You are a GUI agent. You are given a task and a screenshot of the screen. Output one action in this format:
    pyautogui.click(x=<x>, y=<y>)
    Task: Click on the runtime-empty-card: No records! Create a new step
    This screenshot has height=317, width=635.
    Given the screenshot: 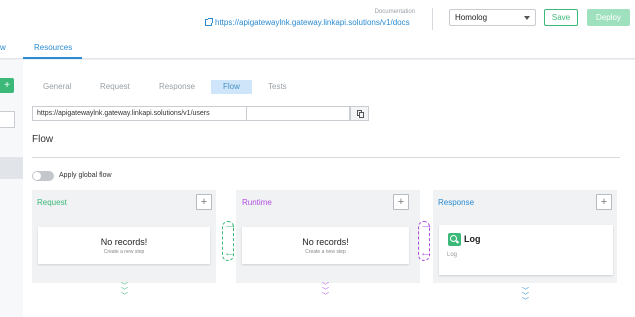 What is the action you would take?
    pyautogui.click(x=325, y=245)
    